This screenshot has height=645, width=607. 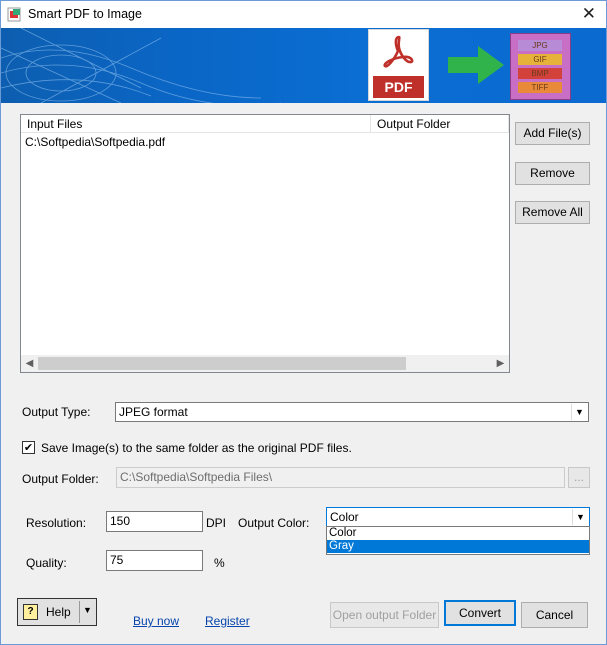 I want to click on output-type-value: JPEG format, so click(x=153, y=412).